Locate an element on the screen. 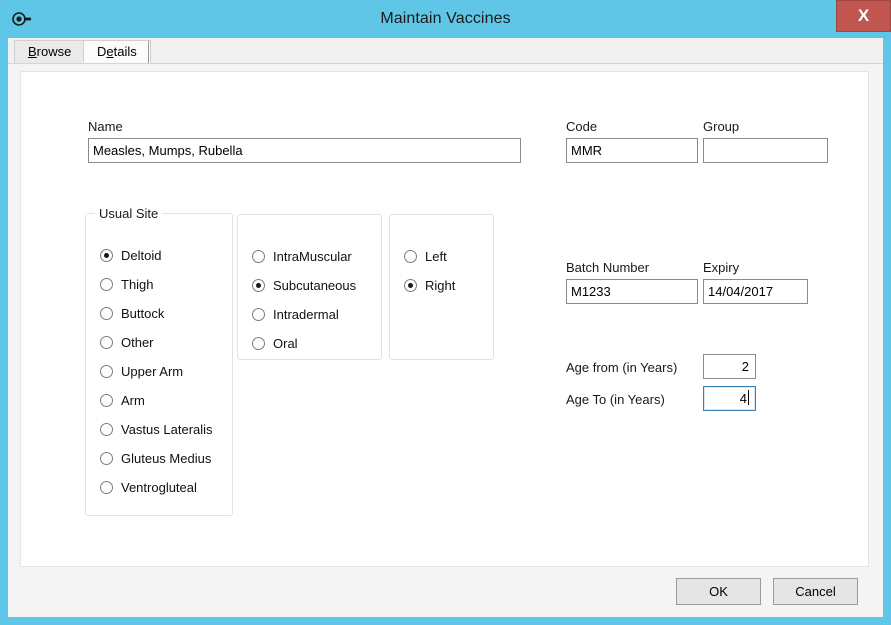 This screenshot has height=625, width=891. radio-usual-site-upper-arm: Upper Arm is located at coordinates (141, 371).